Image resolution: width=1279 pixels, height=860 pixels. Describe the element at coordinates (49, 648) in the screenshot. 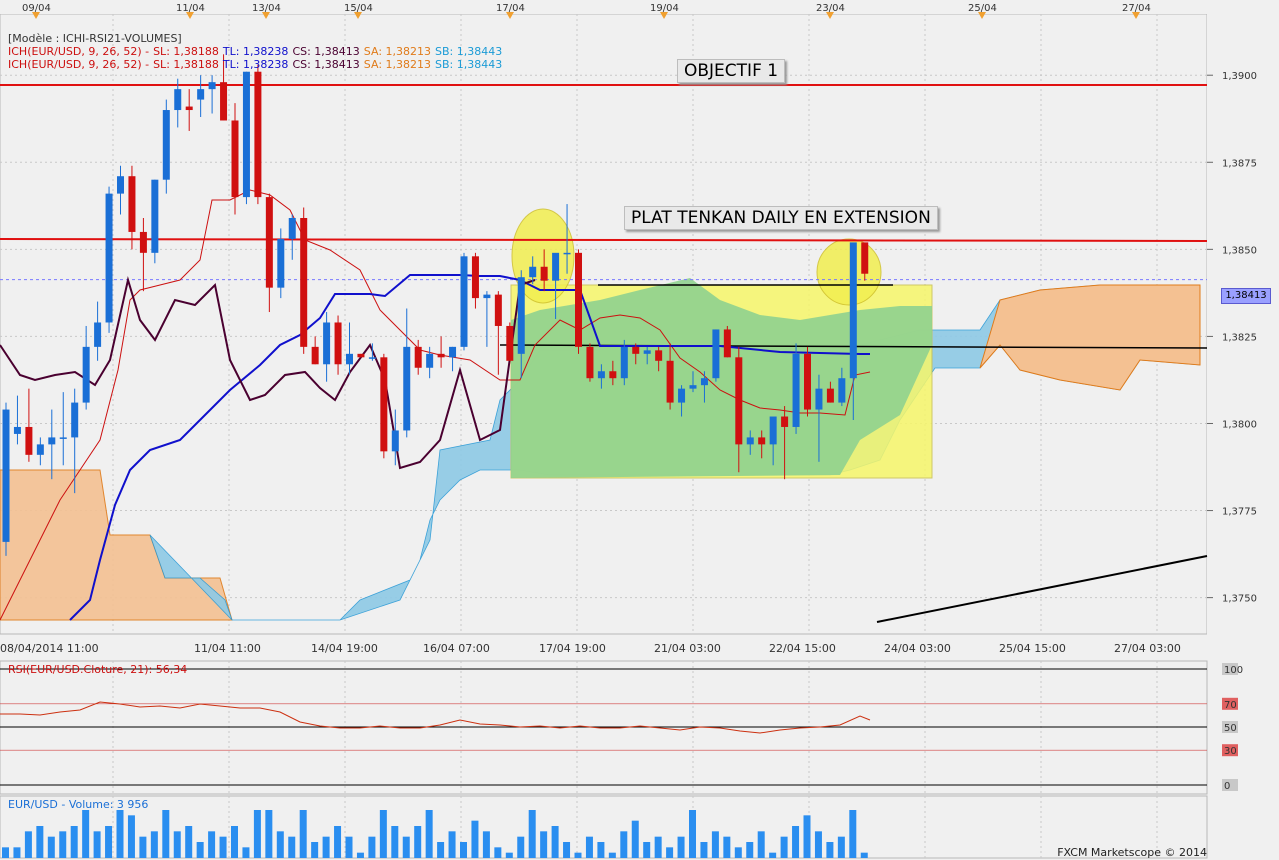

I see `x-tick-label: 08/04/2014 11:00` at that location.